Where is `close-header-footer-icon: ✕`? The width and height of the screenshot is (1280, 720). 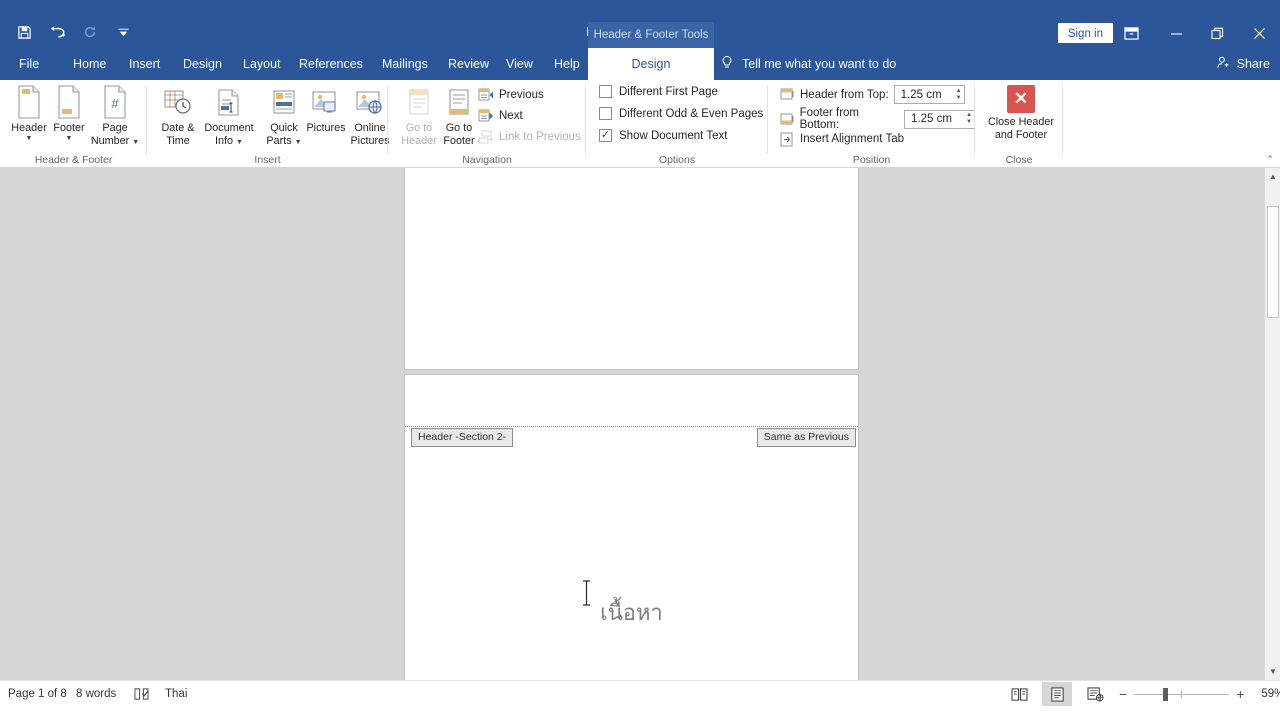 close-header-footer-icon: ✕ is located at coordinates (1021, 99).